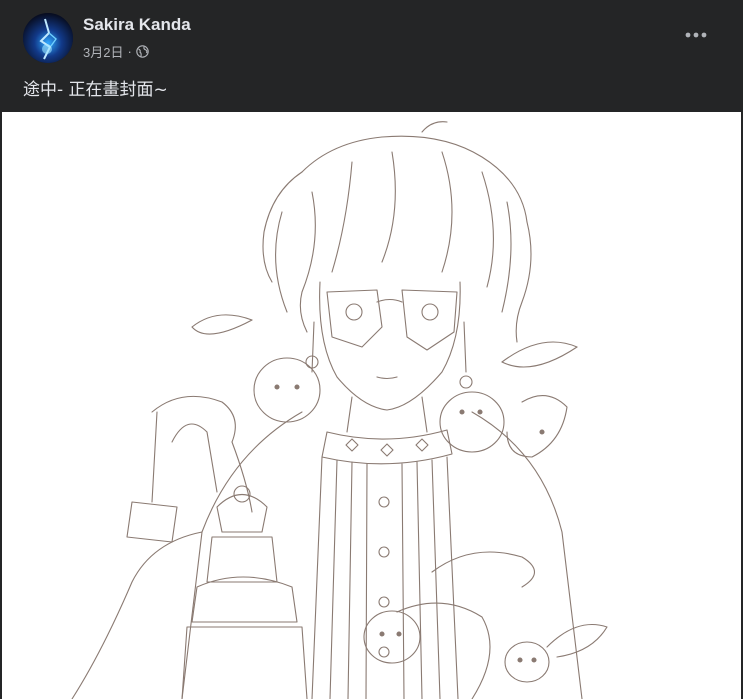 This screenshot has height=699, width=743. What do you see at coordinates (137, 25) in the screenshot?
I see `author-name: Sakira Kanda` at bounding box center [137, 25].